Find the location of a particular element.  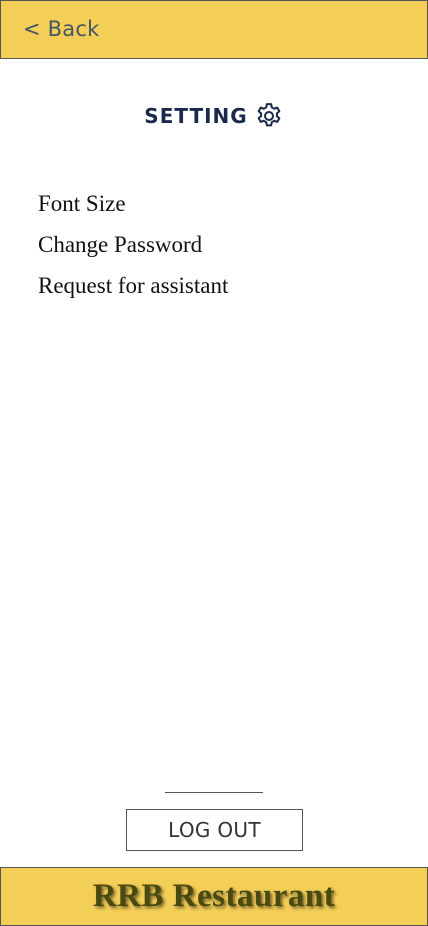

menu-item-change-password: Change Password is located at coordinates (218, 247).